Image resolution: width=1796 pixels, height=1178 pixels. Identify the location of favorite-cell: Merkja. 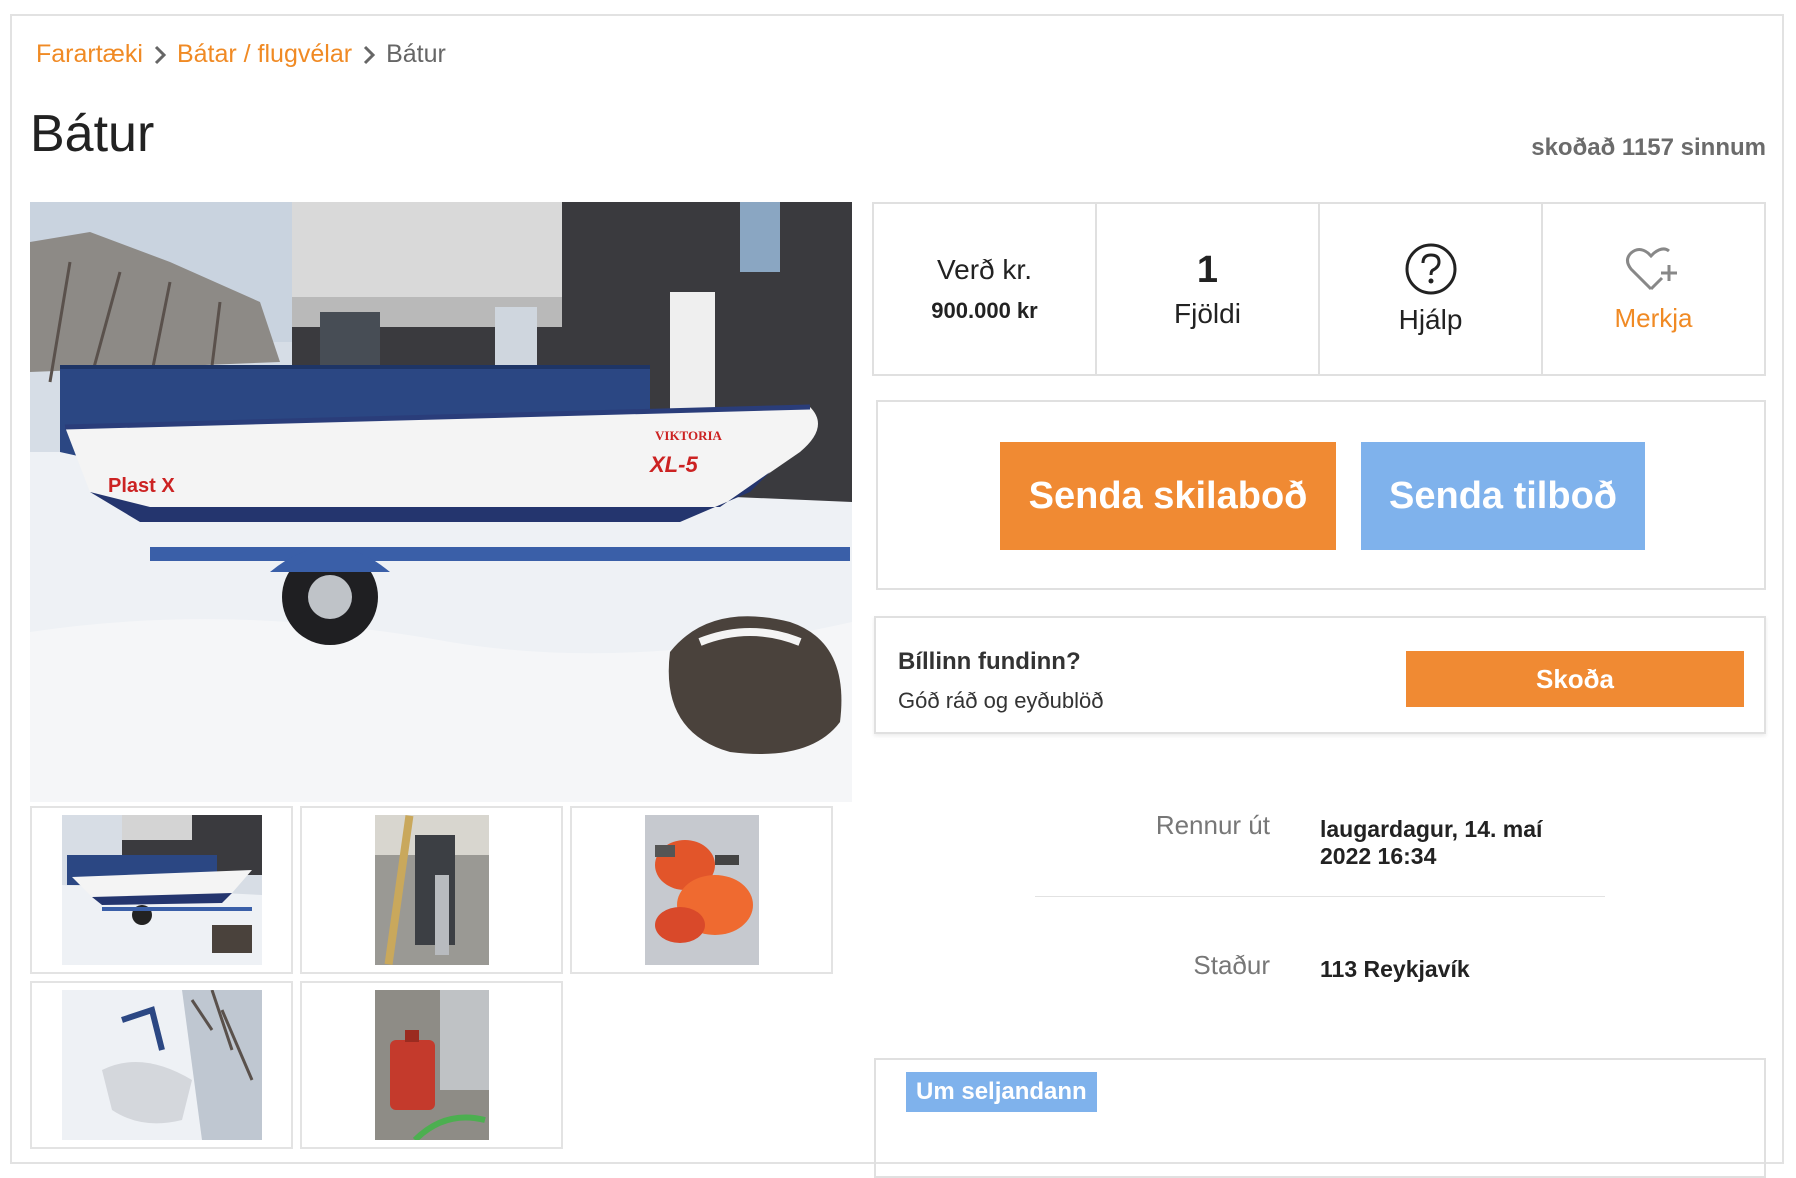
(1653, 289).